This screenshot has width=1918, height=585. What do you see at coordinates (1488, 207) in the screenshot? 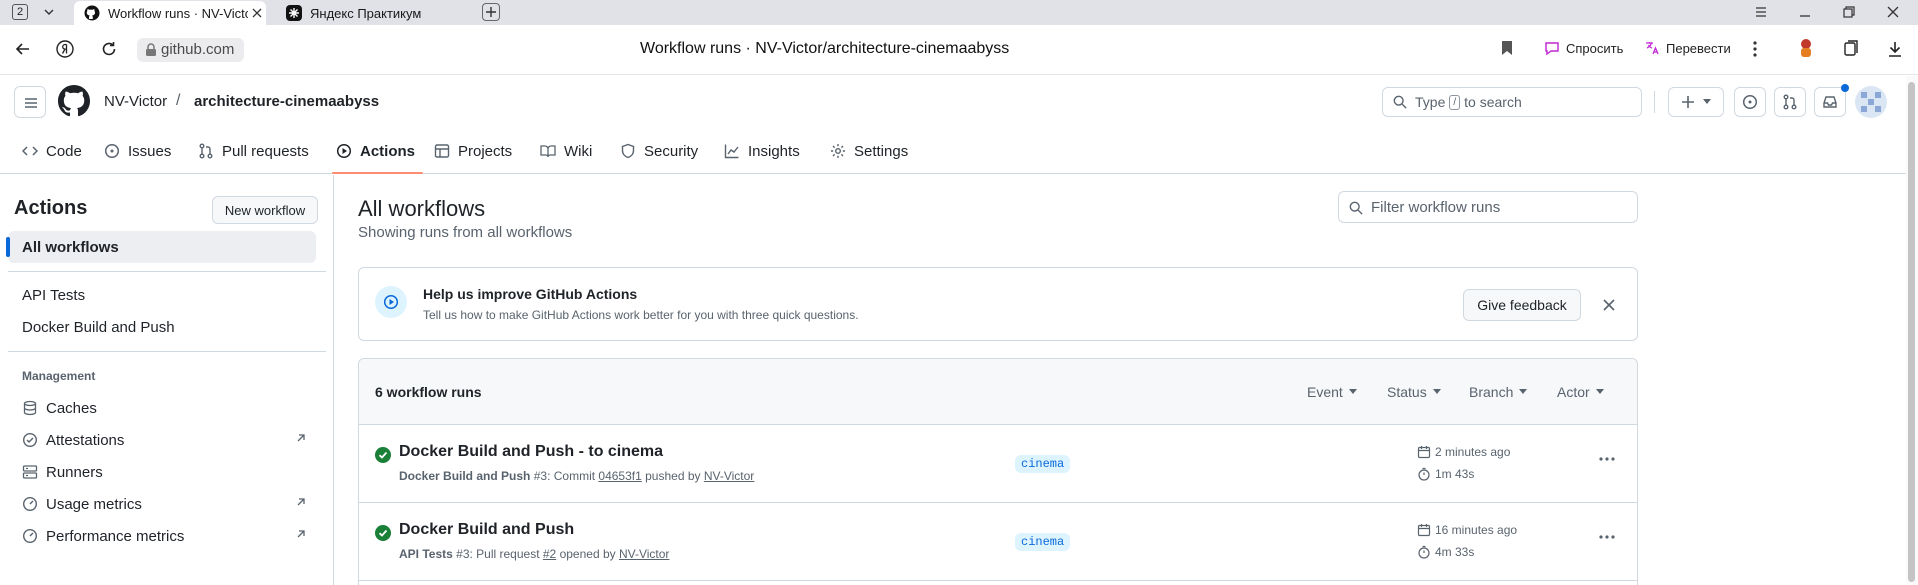
I see `filter-runs-input: Filter workflow runs` at bounding box center [1488, 207].